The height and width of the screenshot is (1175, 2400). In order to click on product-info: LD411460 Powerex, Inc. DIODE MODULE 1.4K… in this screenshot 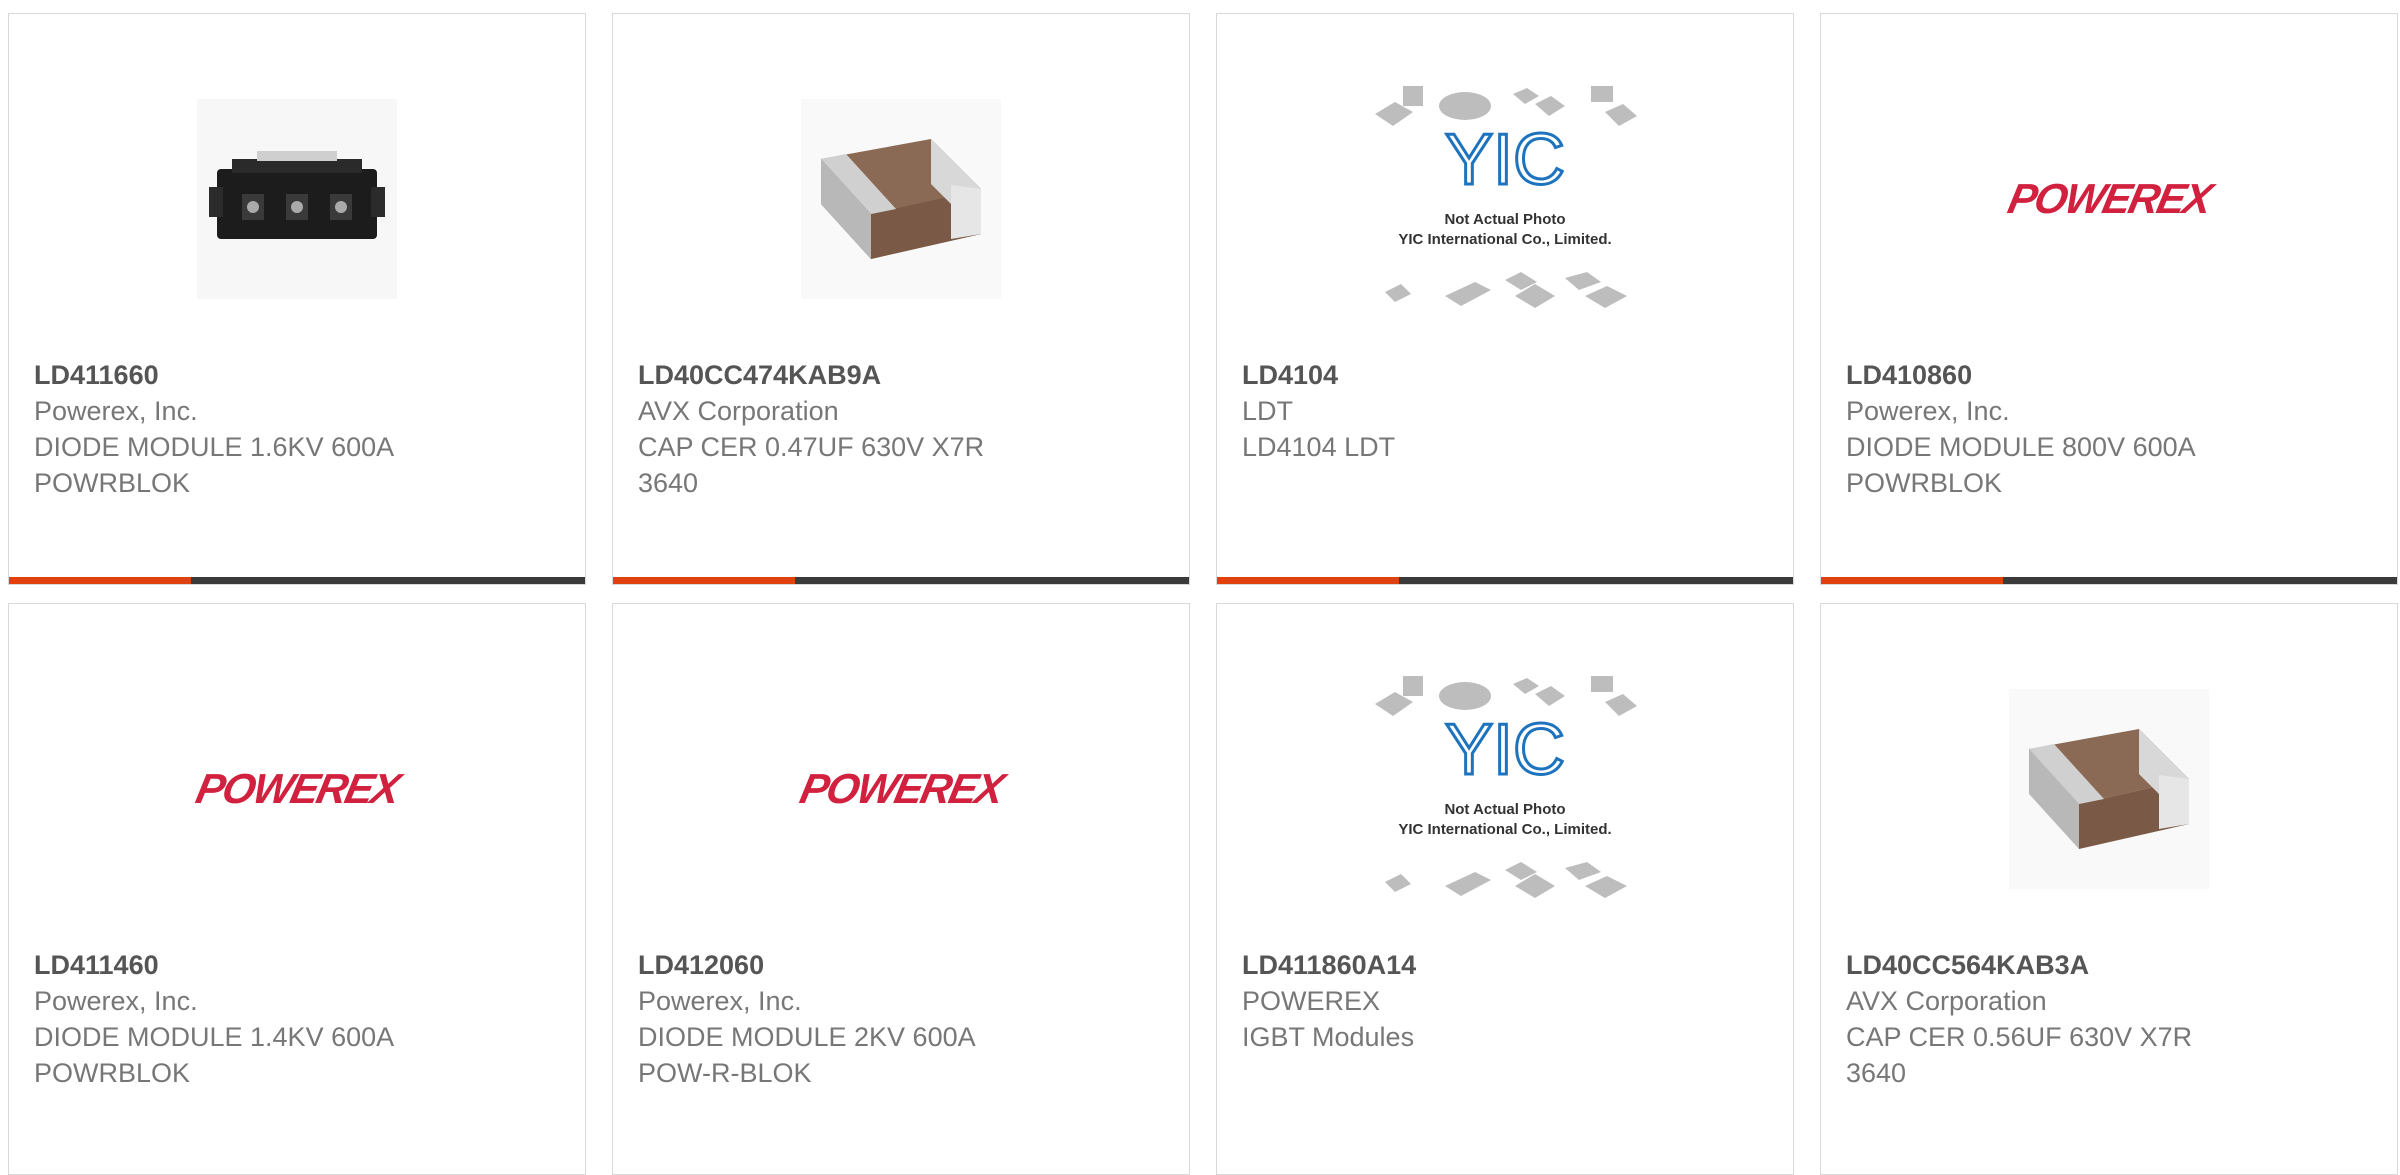, I will do `click(297, 1019)`.